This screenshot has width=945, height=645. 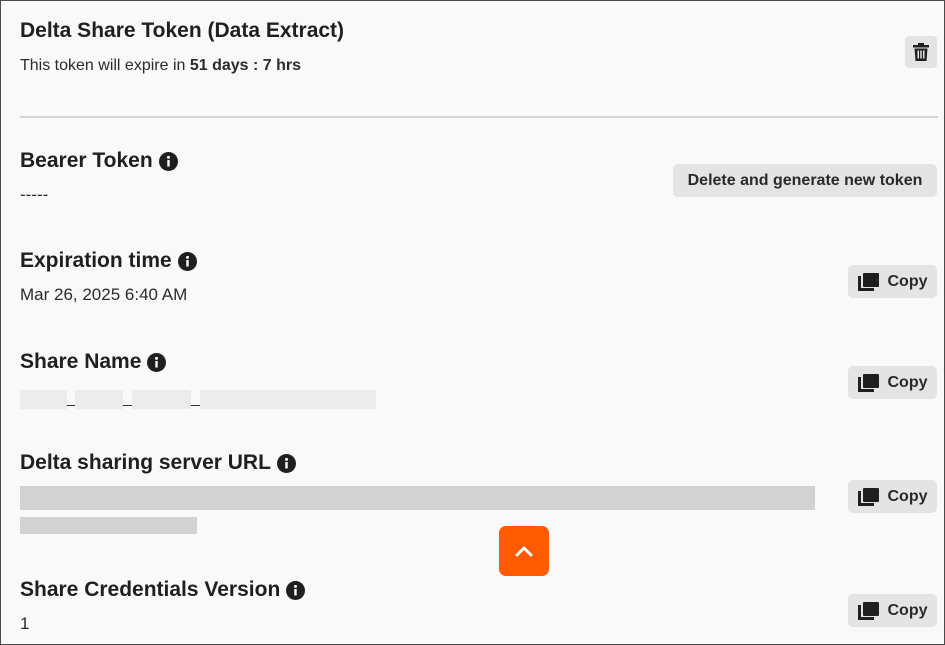 I want to click on bearer-token-section: Bearer Token -----, so click(x=99, y=177).